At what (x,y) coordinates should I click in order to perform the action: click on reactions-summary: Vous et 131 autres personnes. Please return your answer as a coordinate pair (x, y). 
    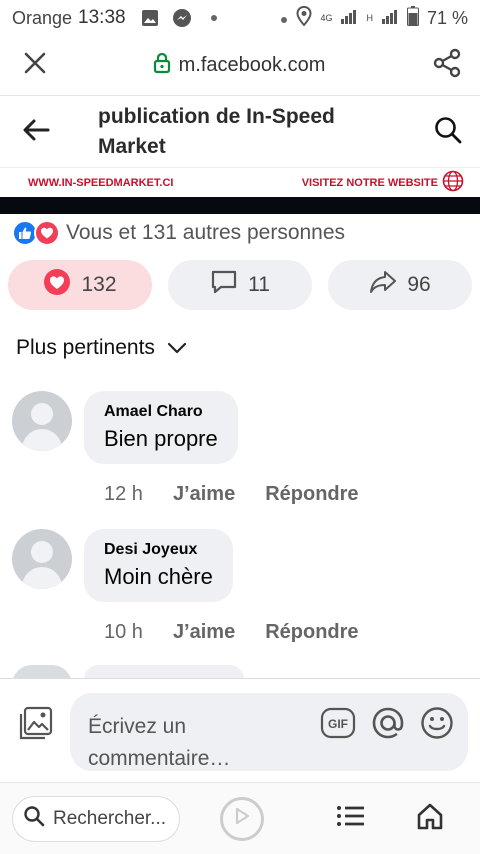
    Looking at the image, I should click on (178, 233).